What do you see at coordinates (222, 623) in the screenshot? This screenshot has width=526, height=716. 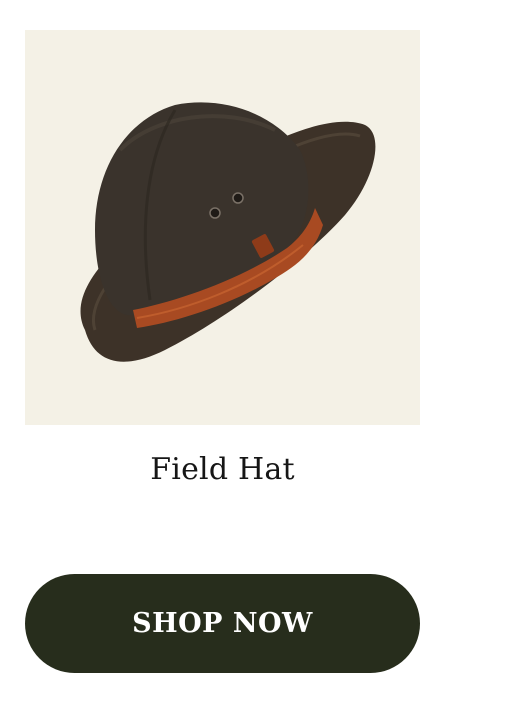 I see `shop-now-button: SHOP NOW` at bounding box center [222, 623].